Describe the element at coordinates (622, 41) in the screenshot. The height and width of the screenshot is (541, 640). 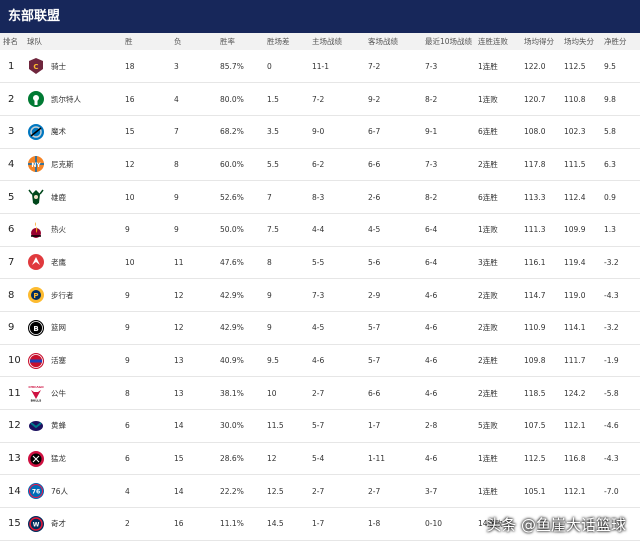
I see `col-diff: 净胜分` at that location.